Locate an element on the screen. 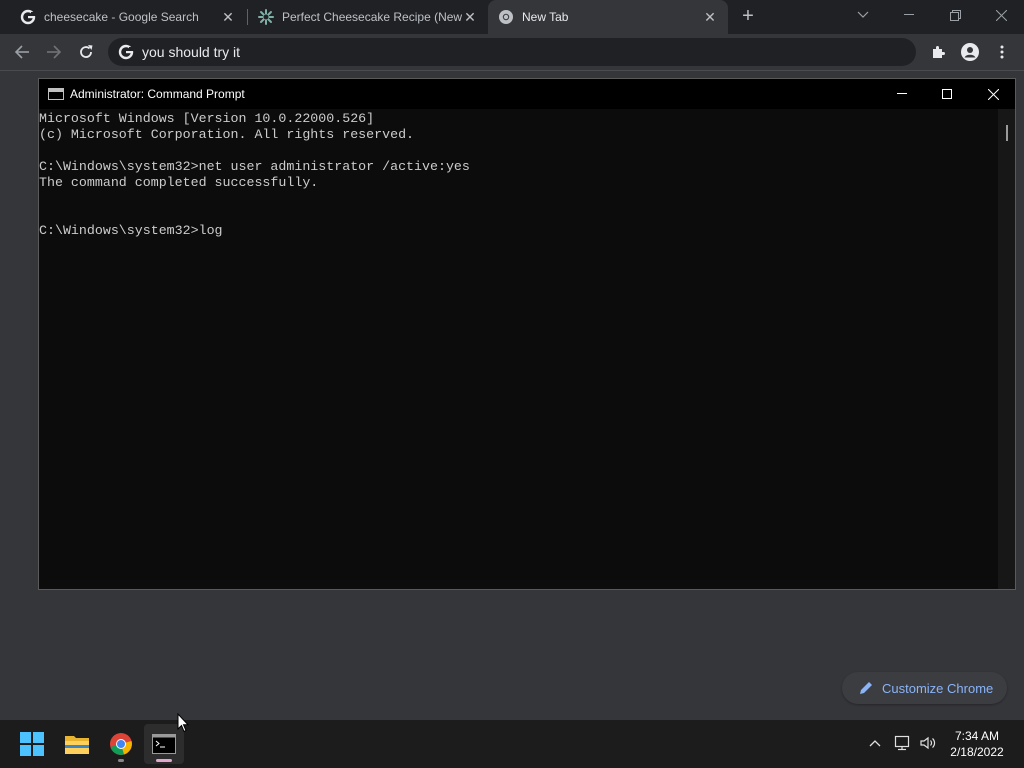  customize-chrome-label: Customize Chrome is located at coordinates (938, 688).